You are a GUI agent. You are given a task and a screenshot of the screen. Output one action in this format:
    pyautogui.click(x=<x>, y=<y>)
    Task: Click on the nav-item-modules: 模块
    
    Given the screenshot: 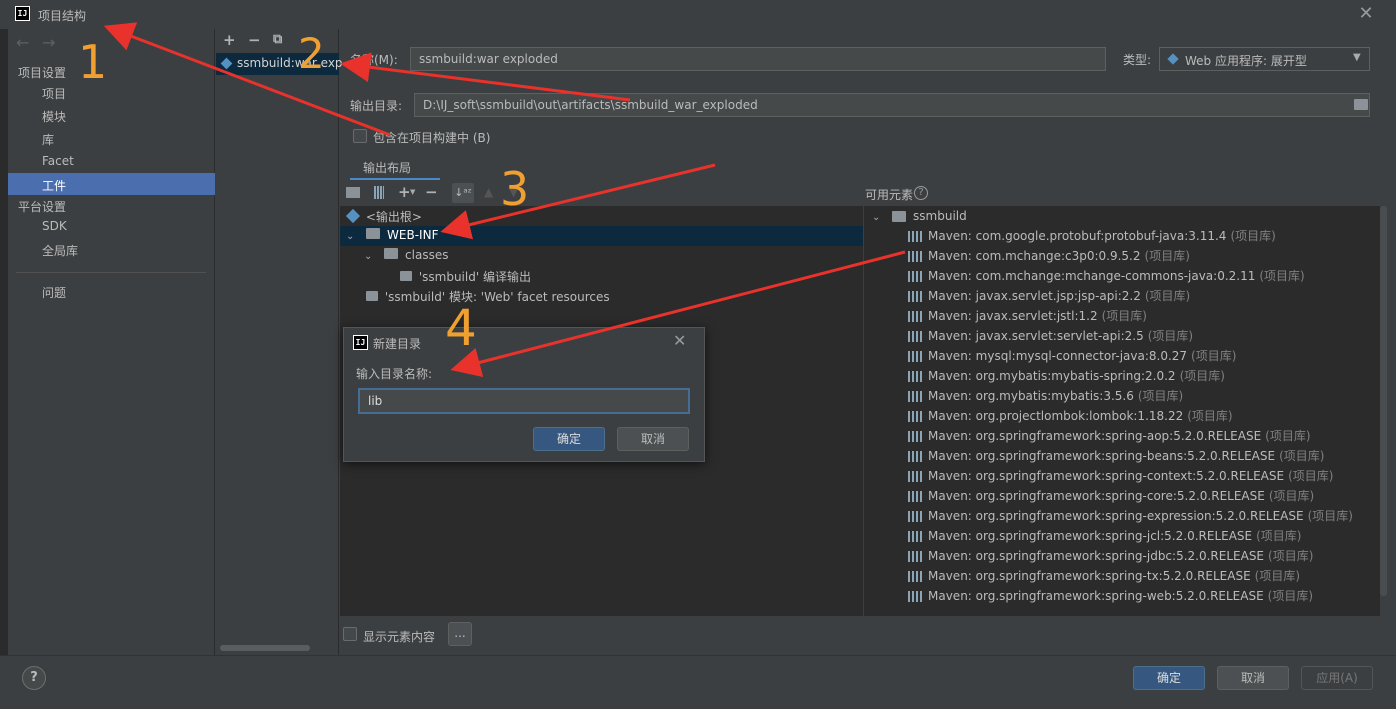 What is the action you would take?
    pyautogui.click(x=54, y=116)
    